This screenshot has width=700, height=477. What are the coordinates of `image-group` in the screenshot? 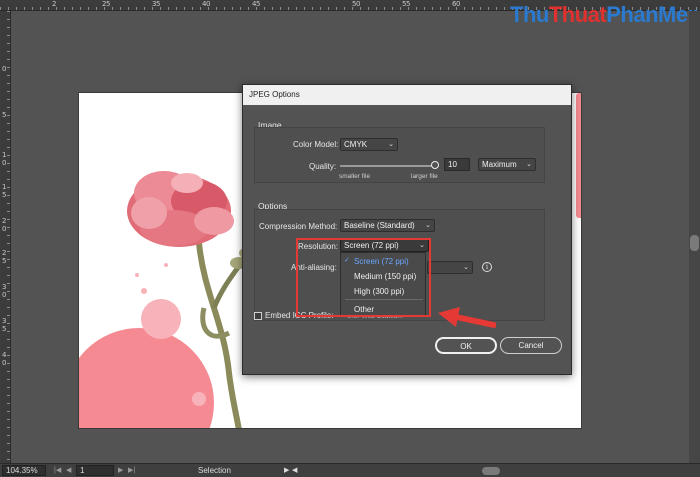 It's located at (399, 155).